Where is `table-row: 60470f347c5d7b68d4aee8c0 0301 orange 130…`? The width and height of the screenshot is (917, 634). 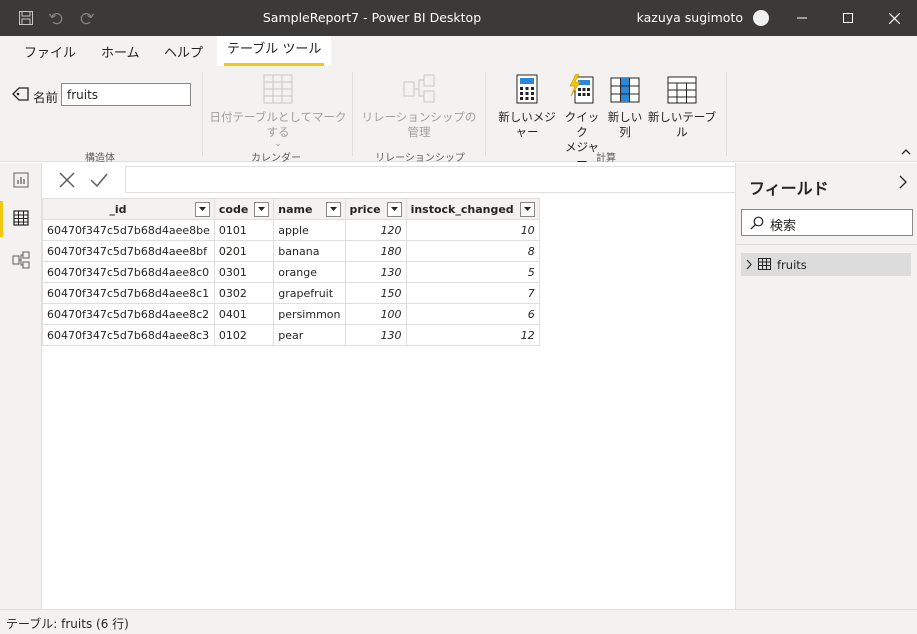
table-row: 60470f347c5d7b68d4aee8c0 0301 orange 130… is located at coordinates (291, 272).